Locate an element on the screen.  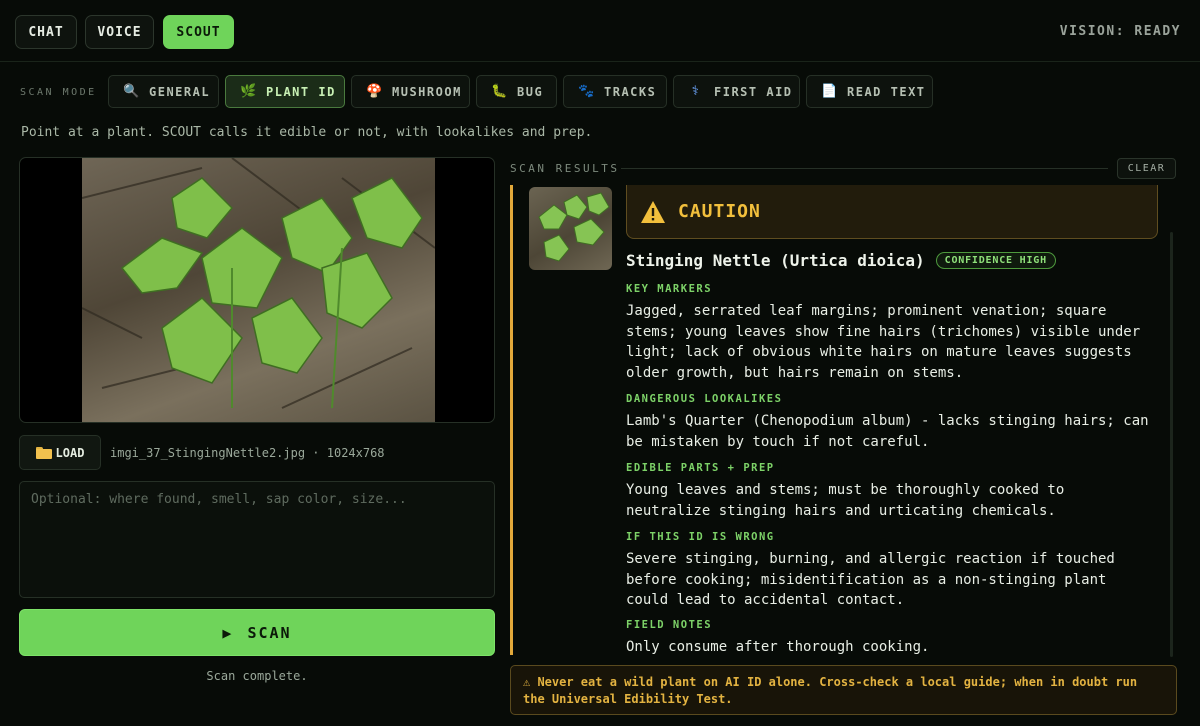
paw-prints-icon: 🐾 is located at coordinates (587, 91).